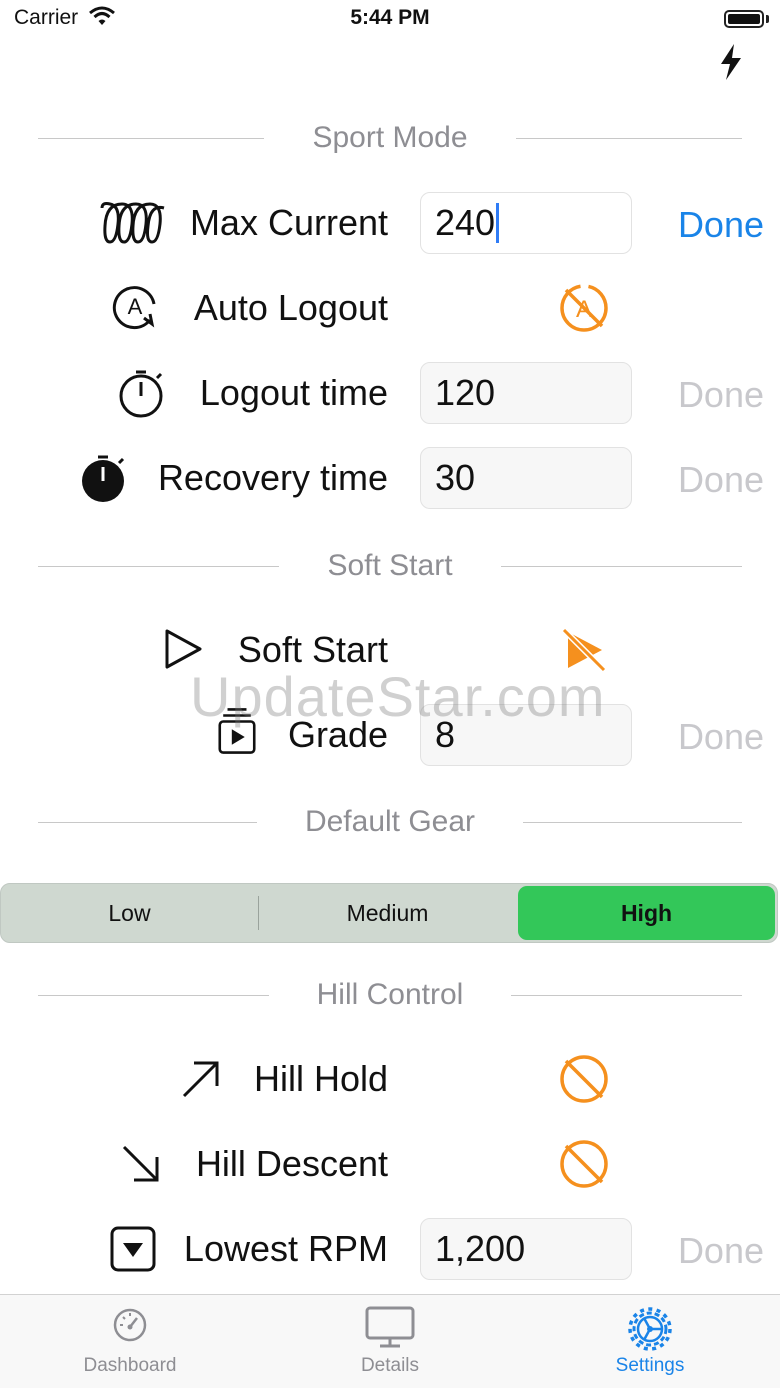 This screenshot has height=1388, width=780. I want to click on dropdown-square-icon, so click(133, 1249).